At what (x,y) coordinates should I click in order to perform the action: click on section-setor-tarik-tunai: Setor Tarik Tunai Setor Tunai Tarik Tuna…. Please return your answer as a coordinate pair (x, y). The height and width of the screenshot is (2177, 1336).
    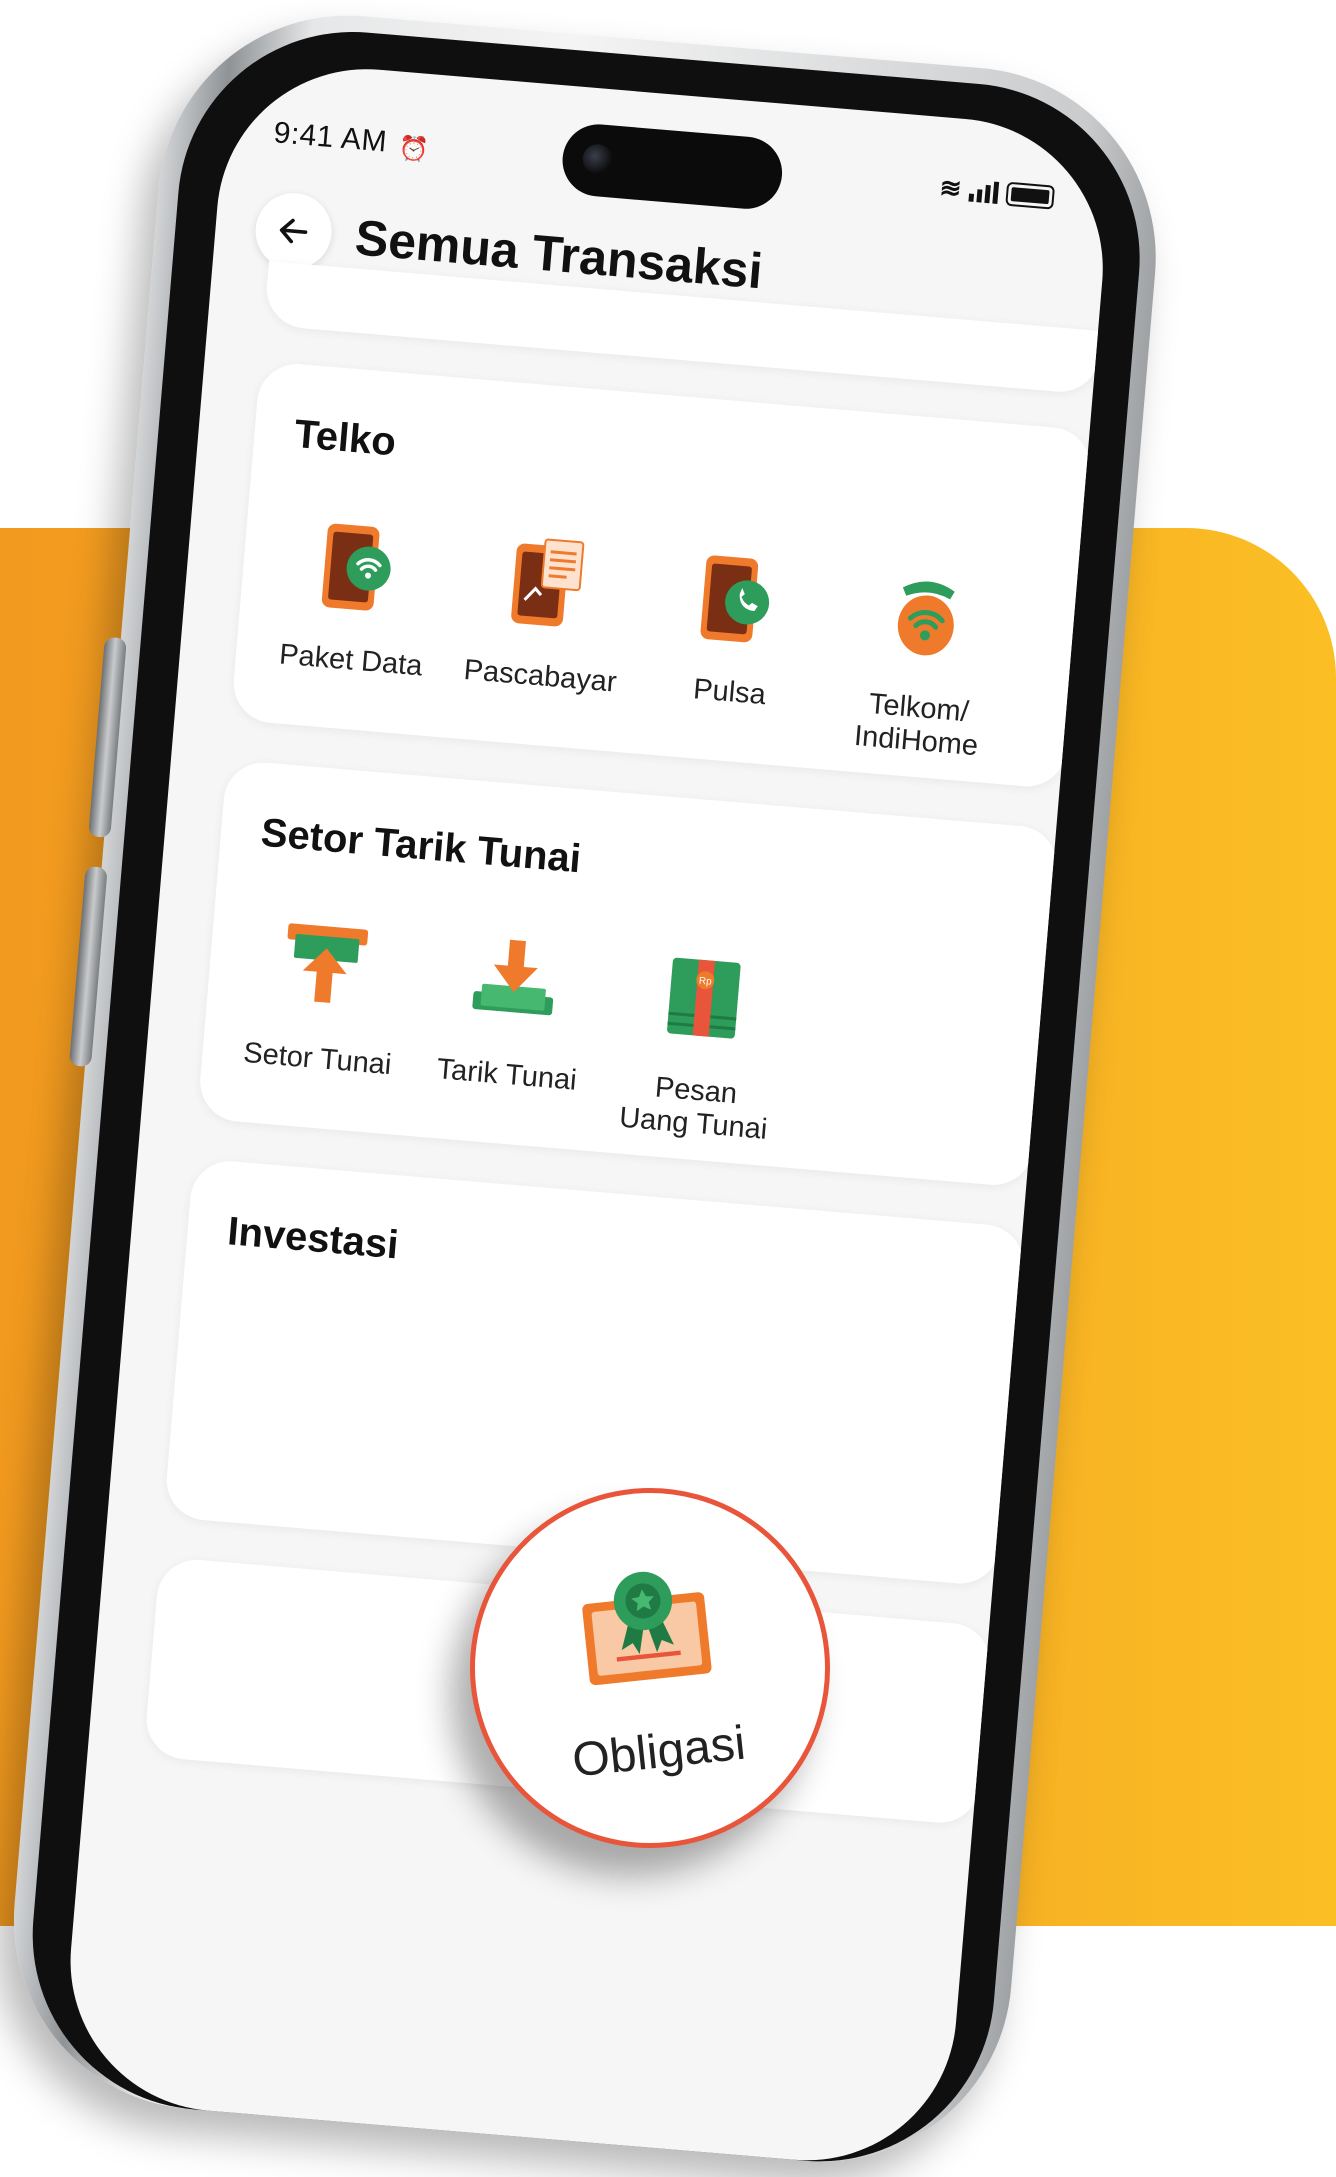
    Looking at the image, I should click on (629, 974).